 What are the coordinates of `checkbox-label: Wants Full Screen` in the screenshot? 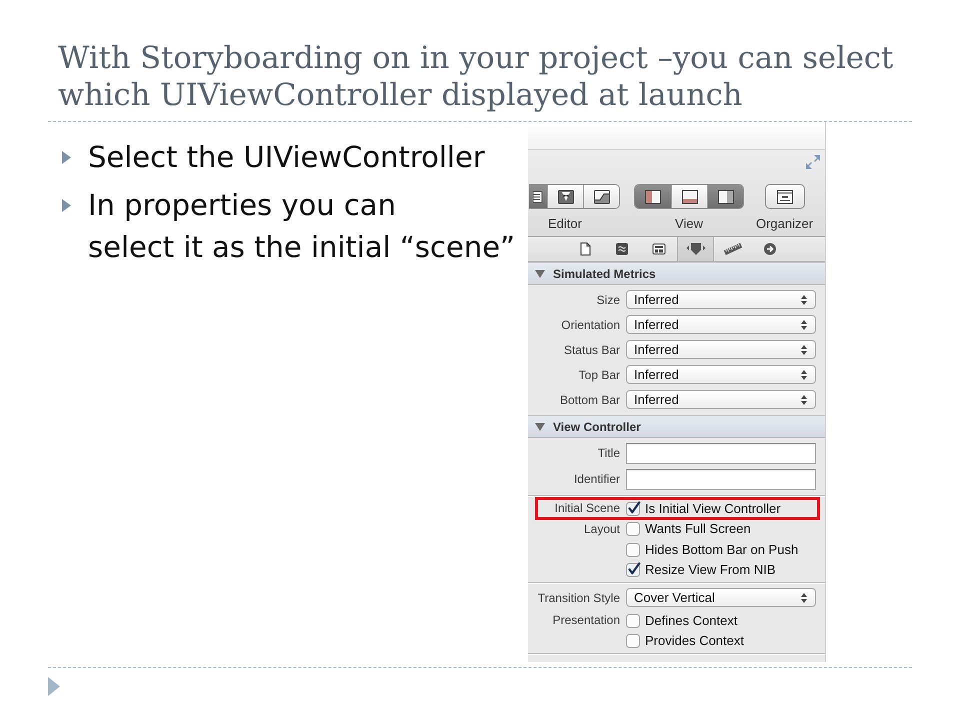 It's located at (698, 528).